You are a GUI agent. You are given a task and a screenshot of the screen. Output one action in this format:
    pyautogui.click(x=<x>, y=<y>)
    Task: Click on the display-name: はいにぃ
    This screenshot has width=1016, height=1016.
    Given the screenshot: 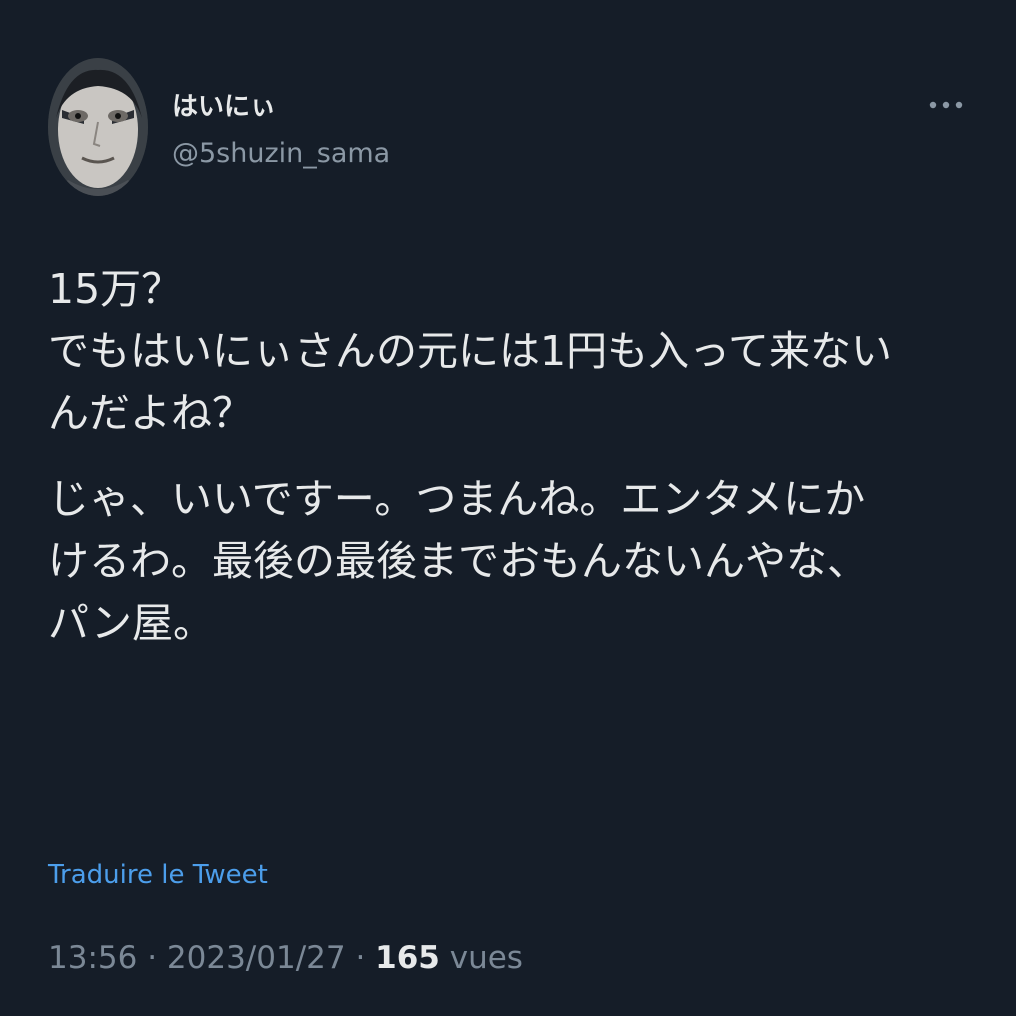 What is the action you would take?
    pyautogui.click(x=224, y=104)
    